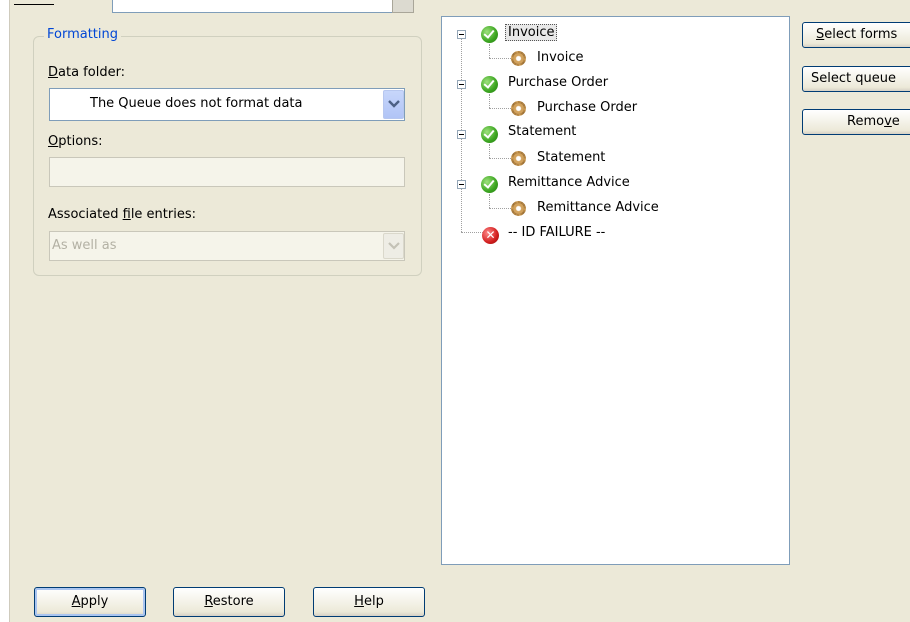 This screenshot has height=622, width=910. What do you see at coordinates (84, 245) in the screenshot?
I see `associated-value: As well as` at bounding box center [84, 245].